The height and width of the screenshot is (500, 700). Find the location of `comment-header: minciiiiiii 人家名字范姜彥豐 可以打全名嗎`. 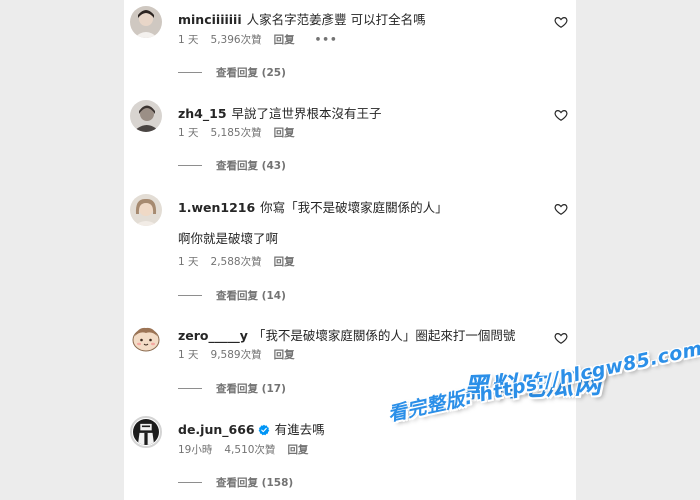

comment-header: minciiiiiii 人家名字范姜彥豐 可以打全名嗎 is located at coordinates (302, 20).